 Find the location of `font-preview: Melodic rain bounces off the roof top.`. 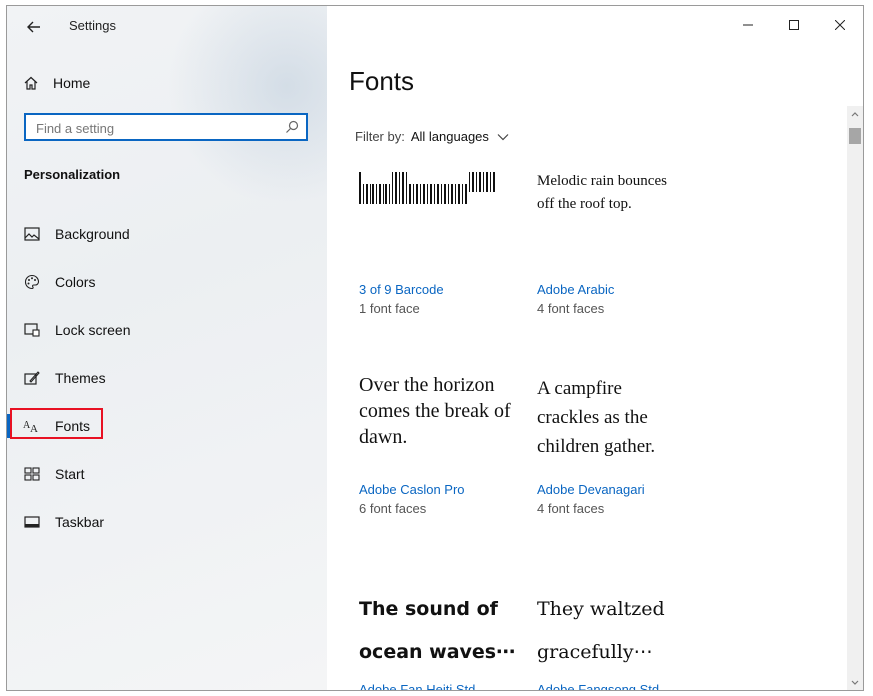

font-preview: Melodic rain bounces off the roof top. is located at coordinates (602, 192).